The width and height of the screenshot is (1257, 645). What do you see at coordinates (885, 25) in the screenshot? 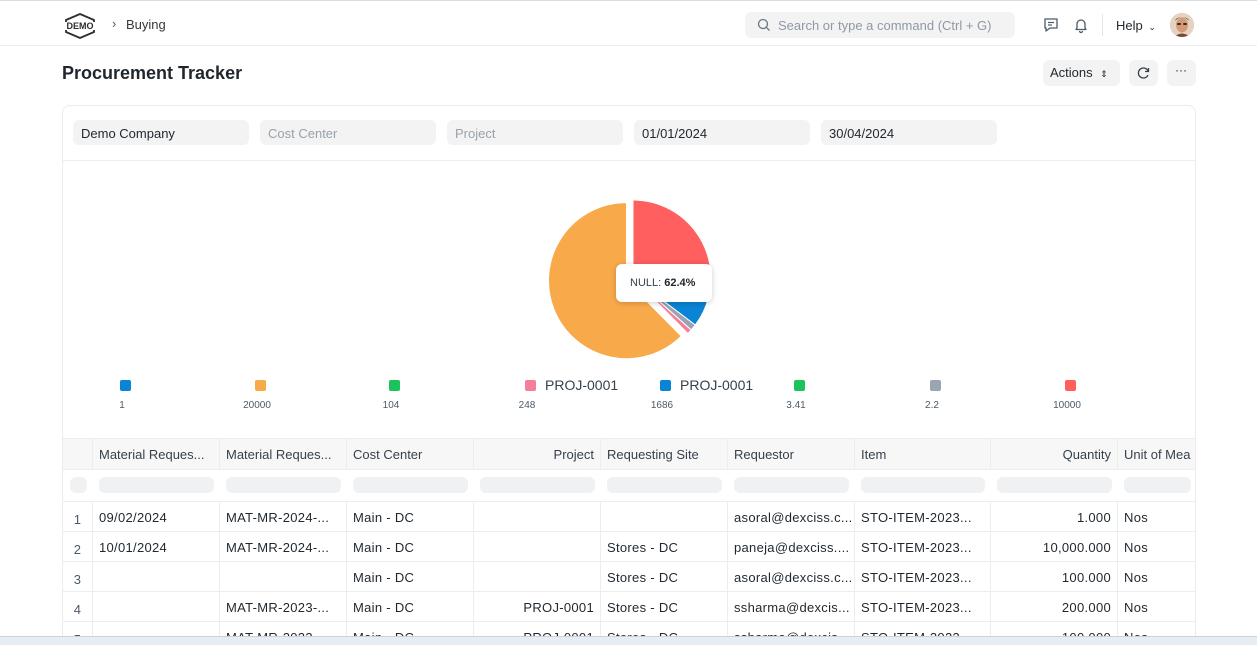
I see `search-placeholder: Search or type a command (Ctrl + G)` at bounding box center [885, 25].